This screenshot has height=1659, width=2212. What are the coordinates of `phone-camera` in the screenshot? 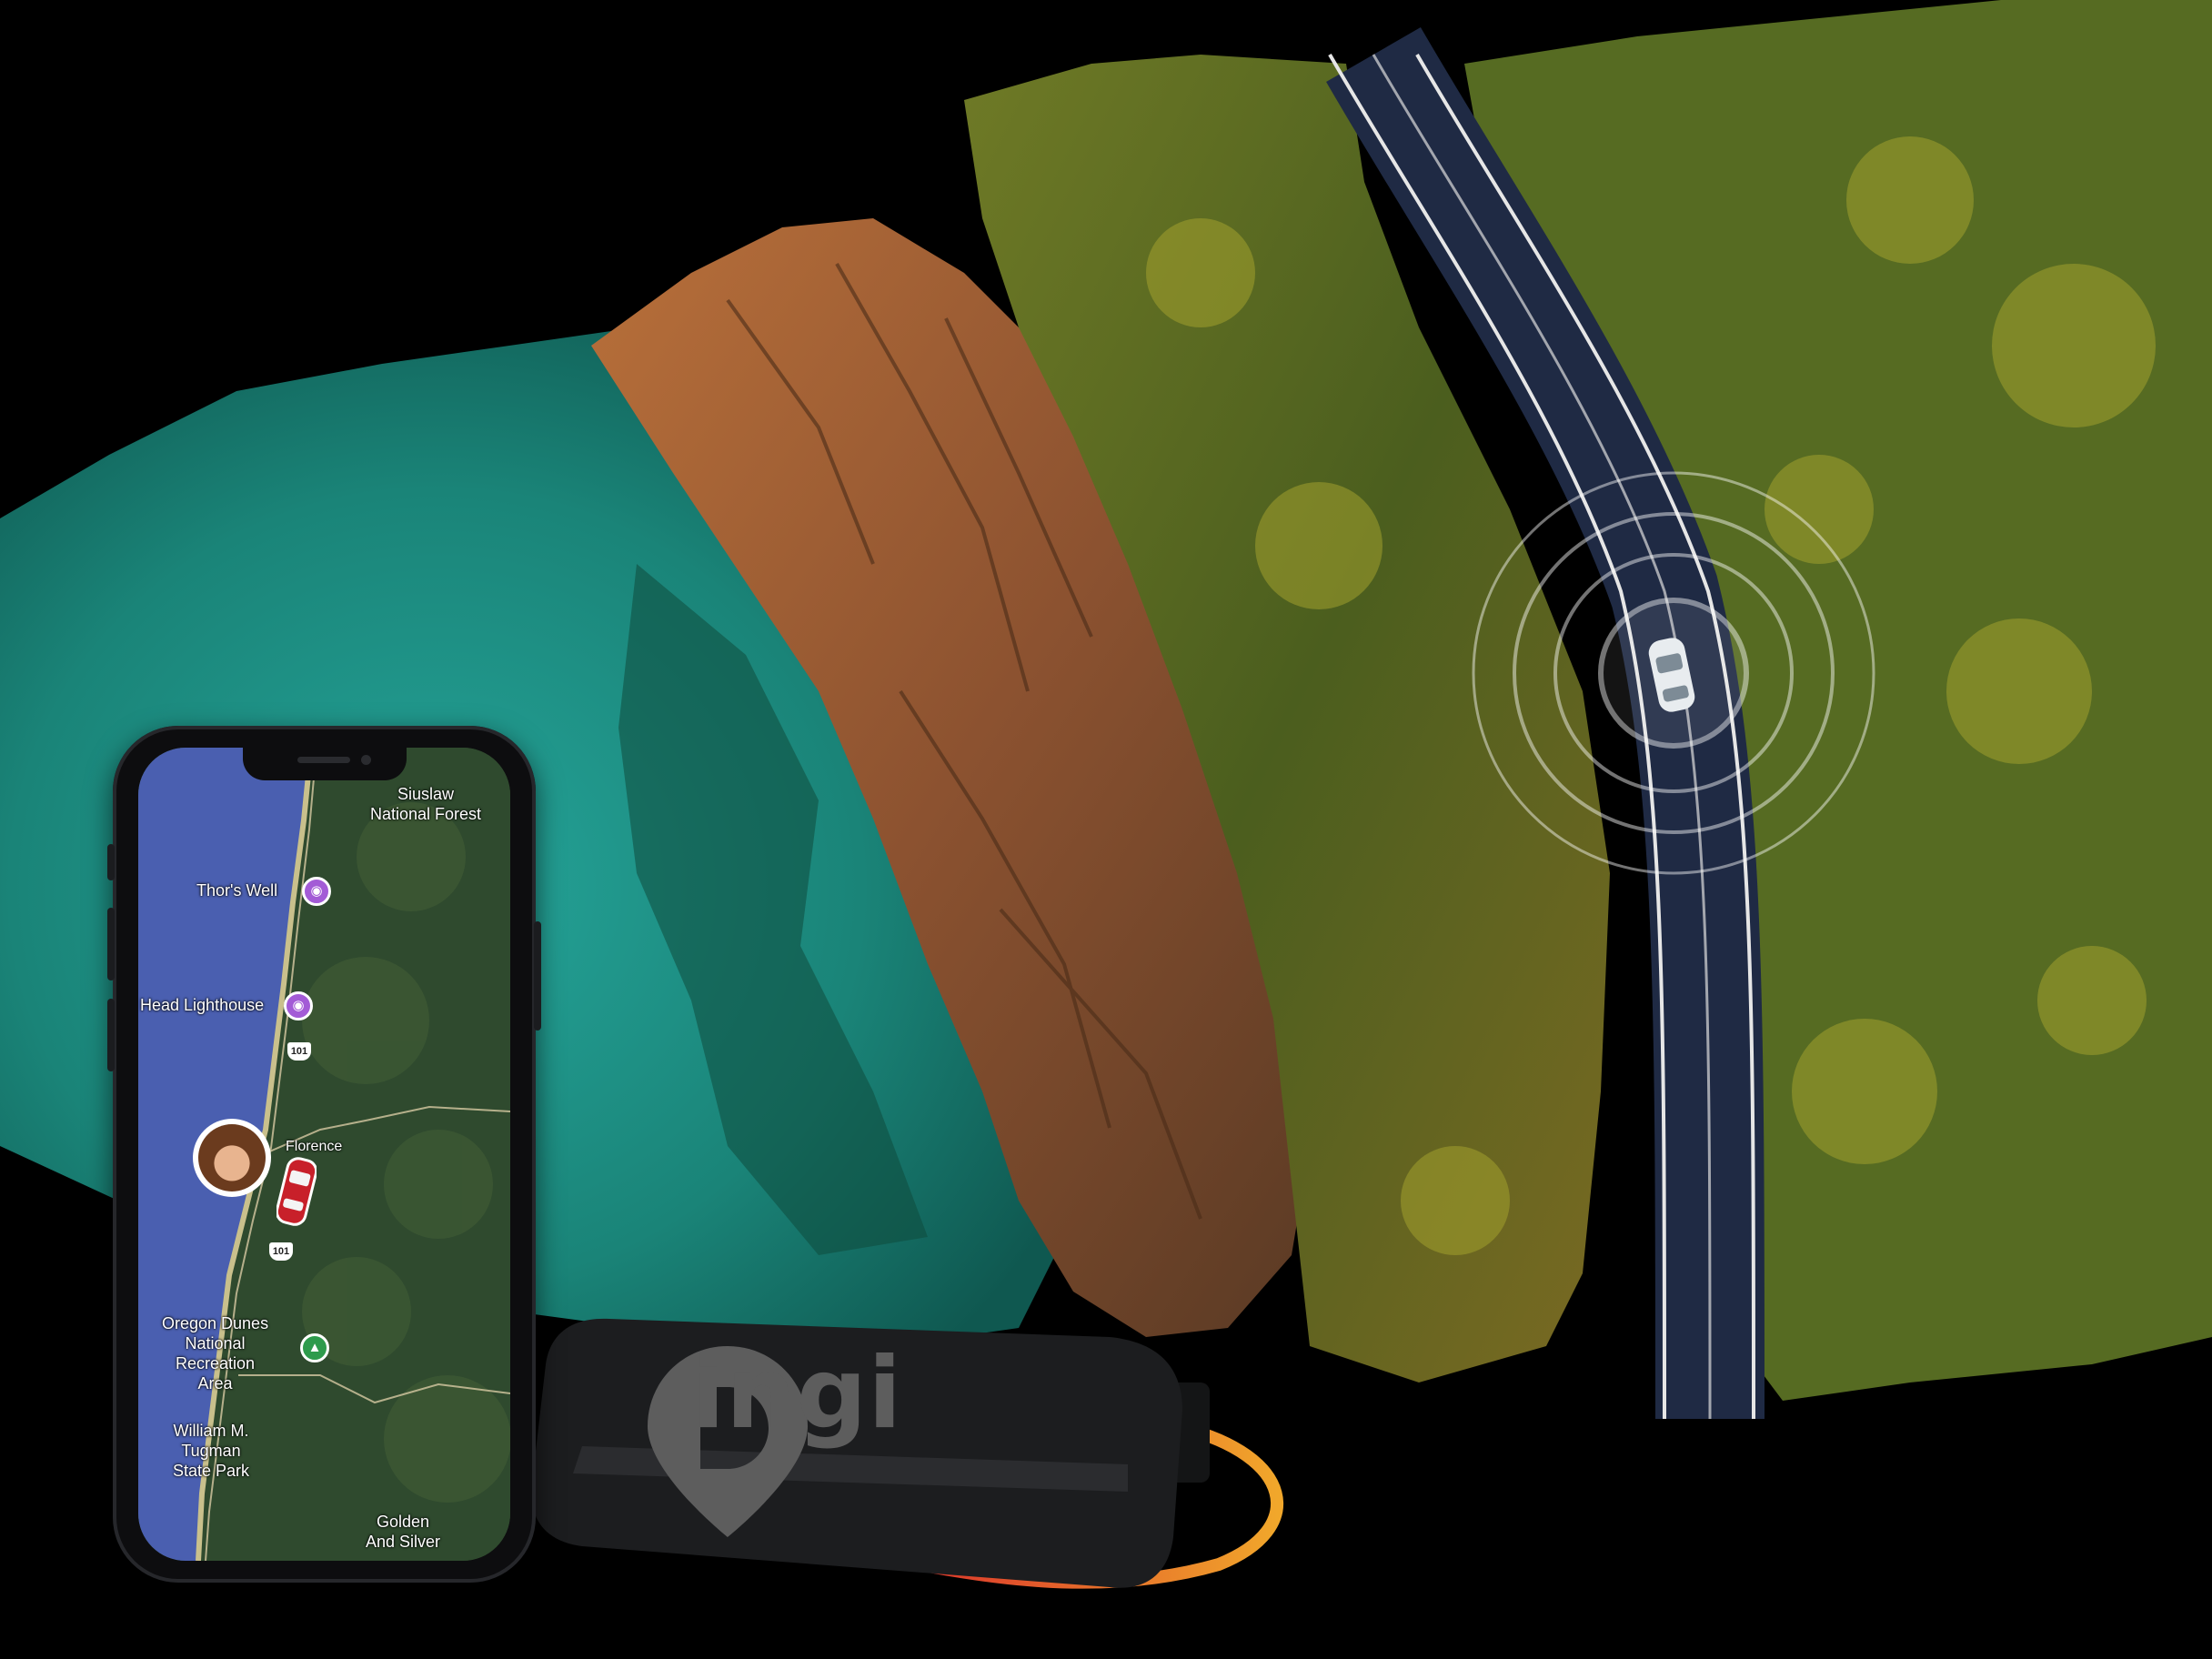 It's located at (366, 760).